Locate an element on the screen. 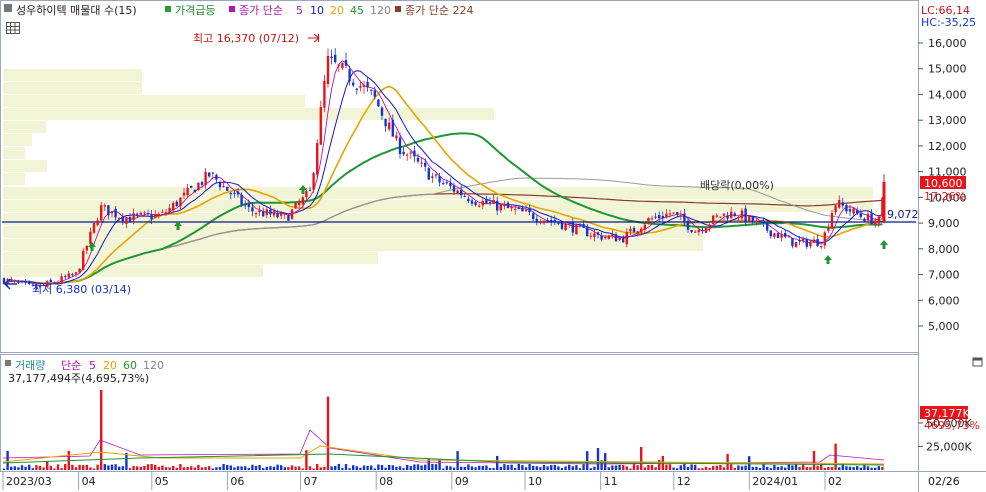 The image size is (986, 492). legend-item2-prefix: 종가 단순 is located at coordinates (261, 10).